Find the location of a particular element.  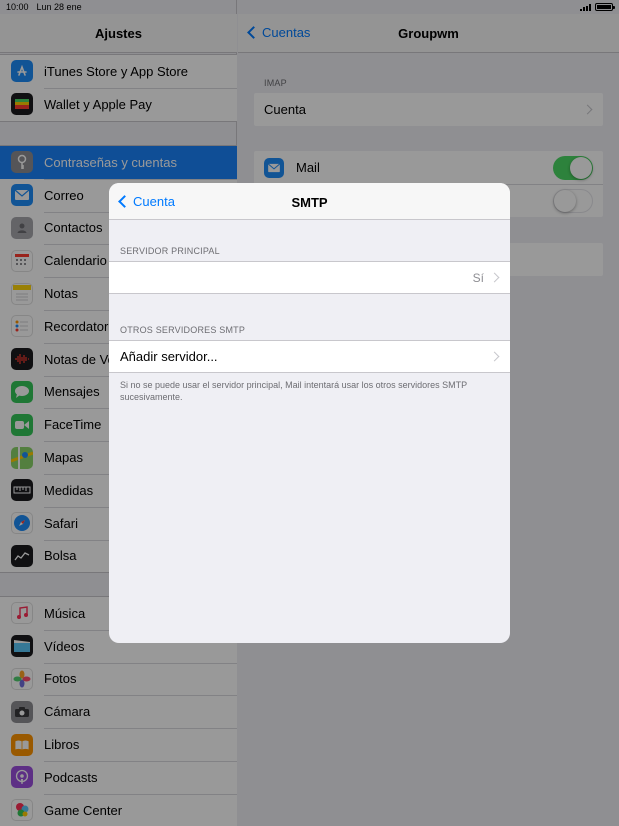

primary-server-row: Sí is located at coordinates (309, 277).